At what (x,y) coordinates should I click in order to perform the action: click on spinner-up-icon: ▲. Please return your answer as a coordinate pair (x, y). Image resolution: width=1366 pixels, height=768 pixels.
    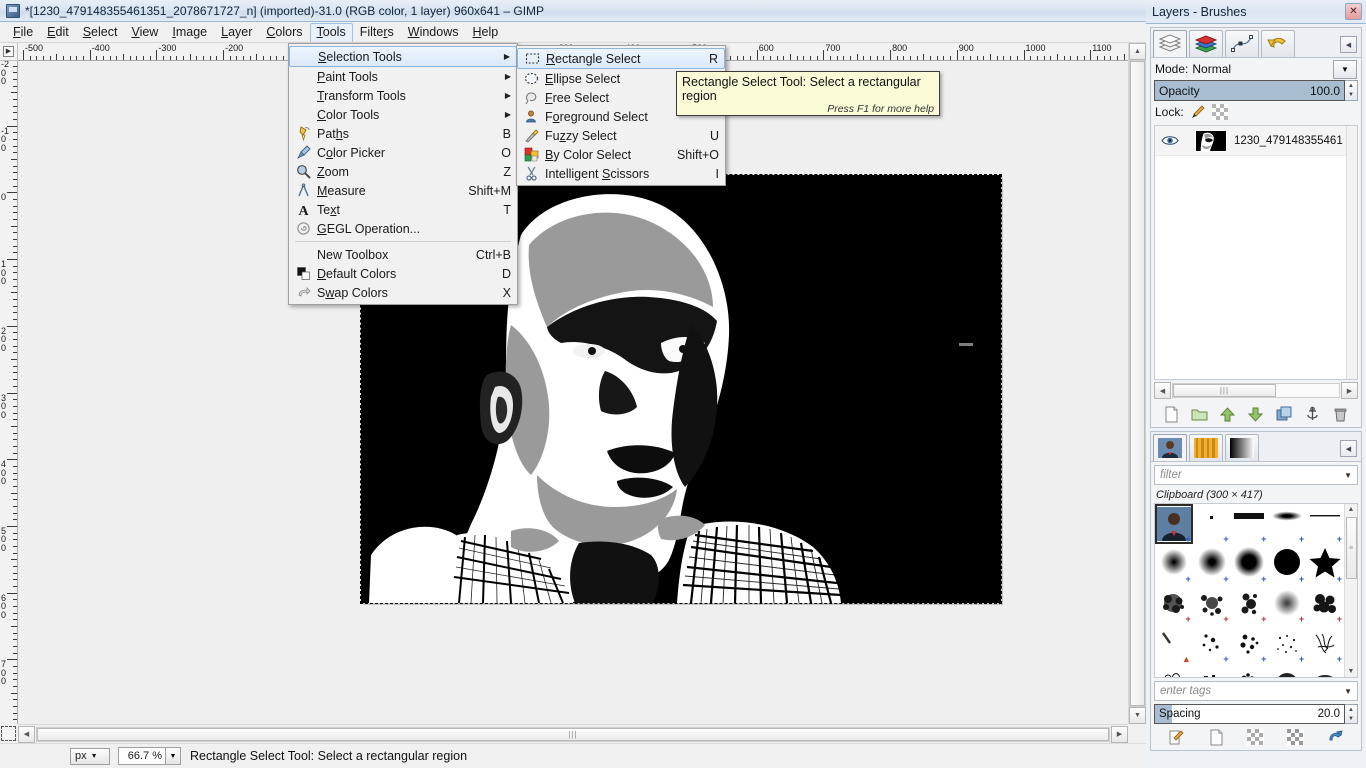
    Looking at the image, I should click on (1351, 86).